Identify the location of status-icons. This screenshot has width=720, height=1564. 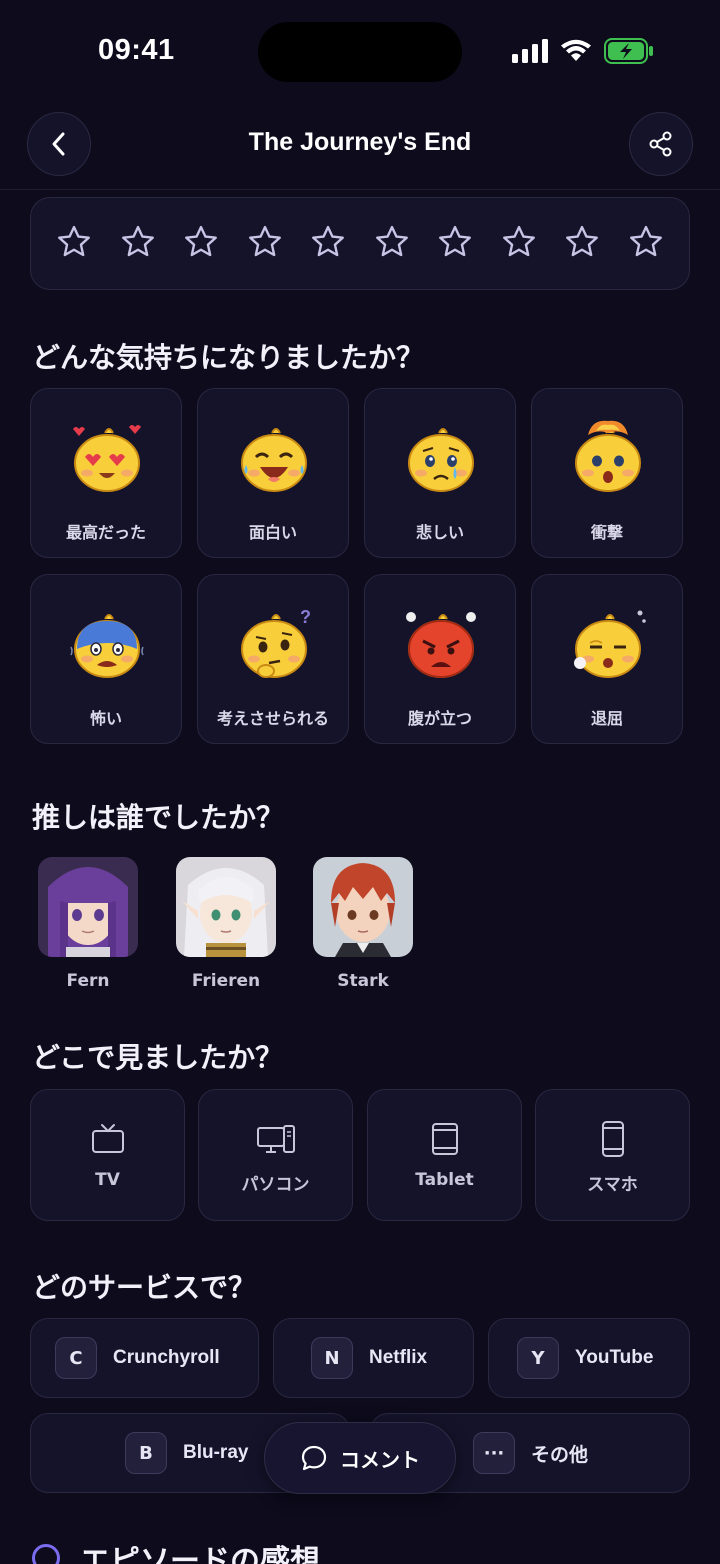
(583, 51).